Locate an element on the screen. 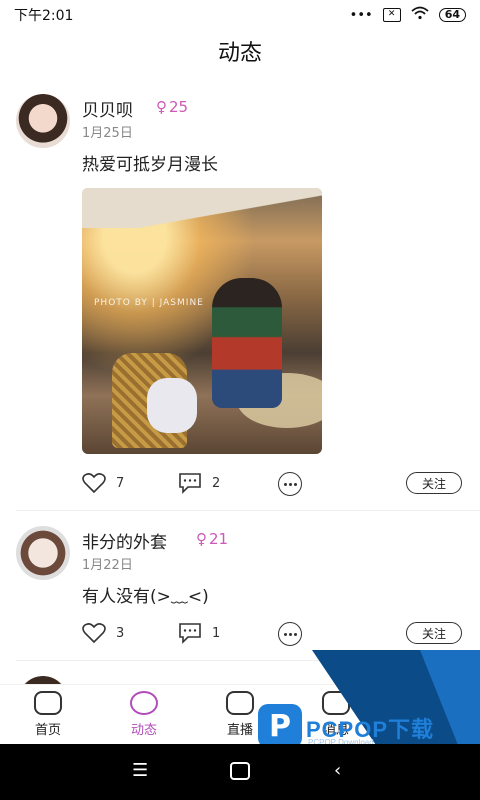  tab-label: 动态 is located at coordinates (143, 730).